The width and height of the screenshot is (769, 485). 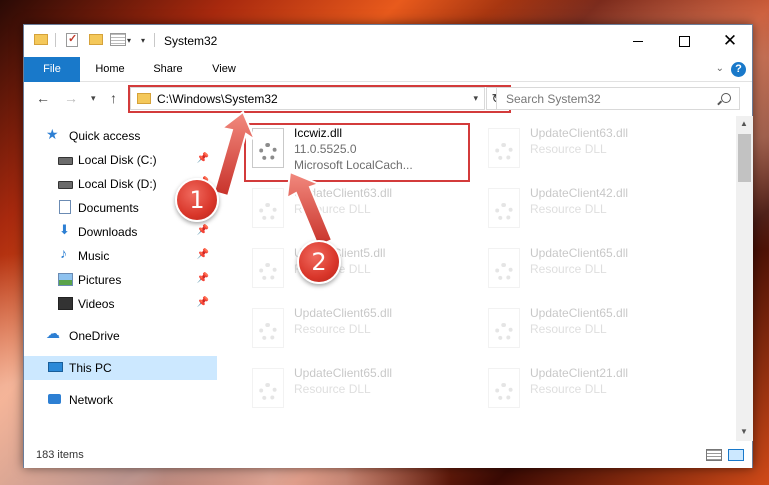 What do you see at coordinates (65, 207) in the screenshot?
I see `document-icon` at bounding box center [65, 207].